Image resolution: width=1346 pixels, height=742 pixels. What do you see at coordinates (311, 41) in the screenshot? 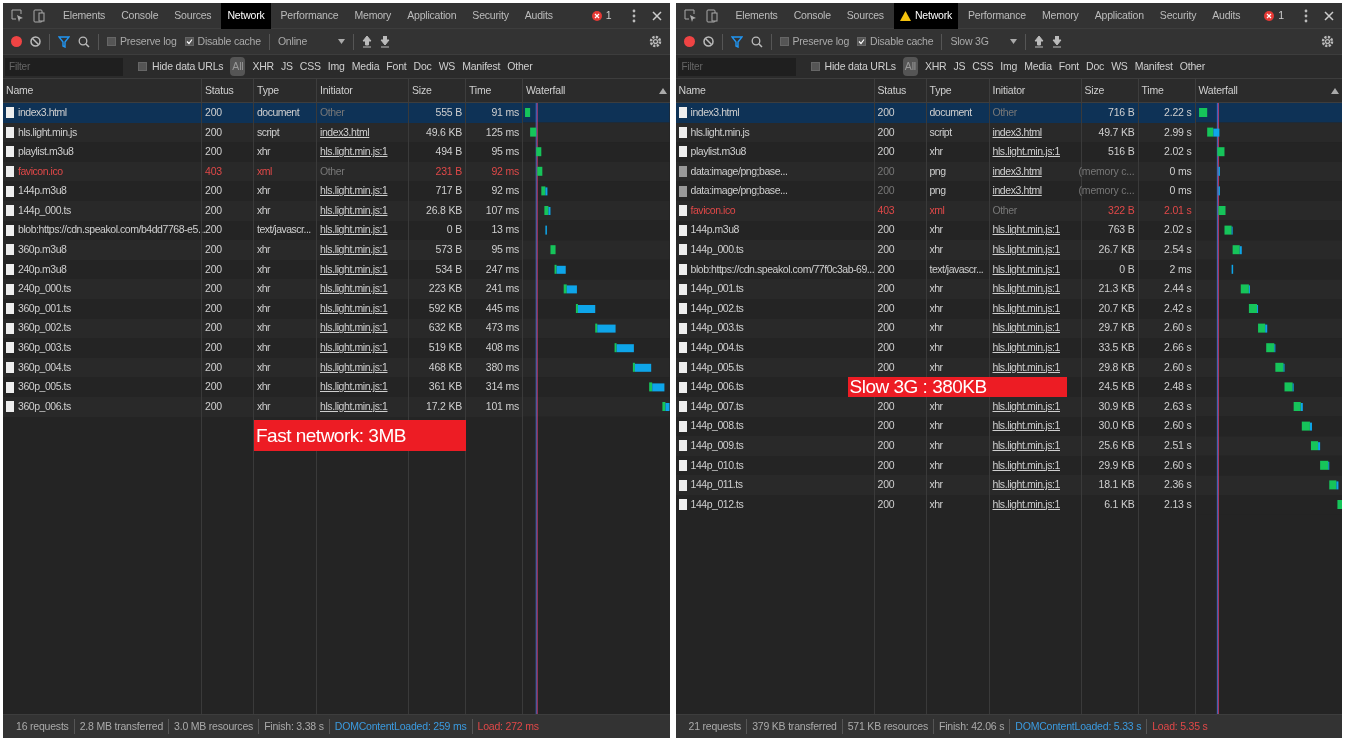
I see `throttle-dropdown: Online` at bounding box center [311, 41].